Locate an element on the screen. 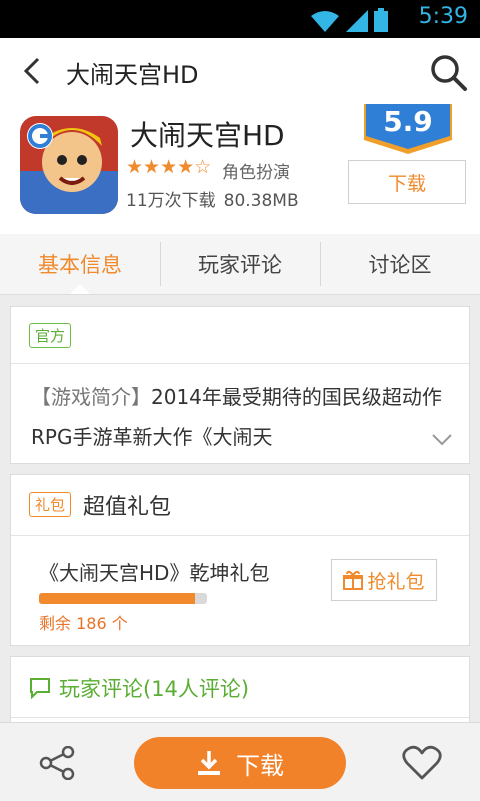 This screenshot has height=801, width=480. file-size: 80.38MB is located at coordinates (261, 201).